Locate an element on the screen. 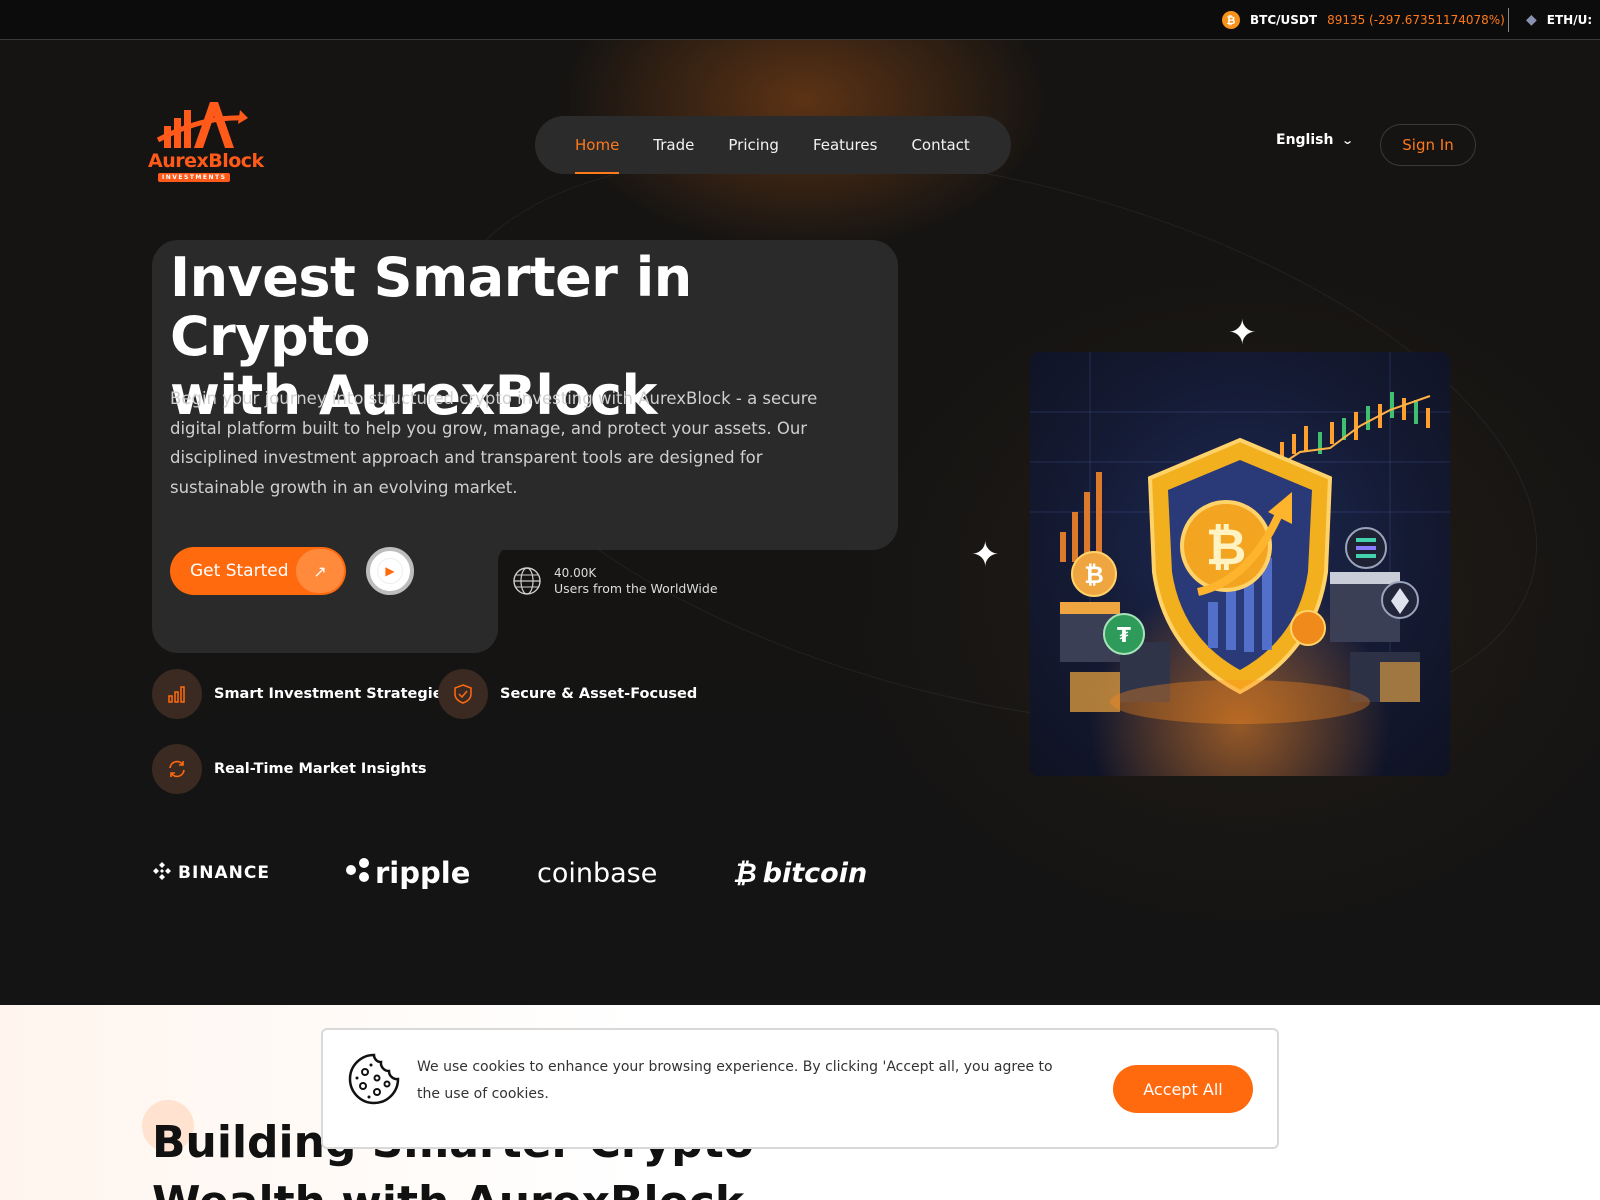  users-label: Users from the WorldWide is located at coordinates (636, 588).